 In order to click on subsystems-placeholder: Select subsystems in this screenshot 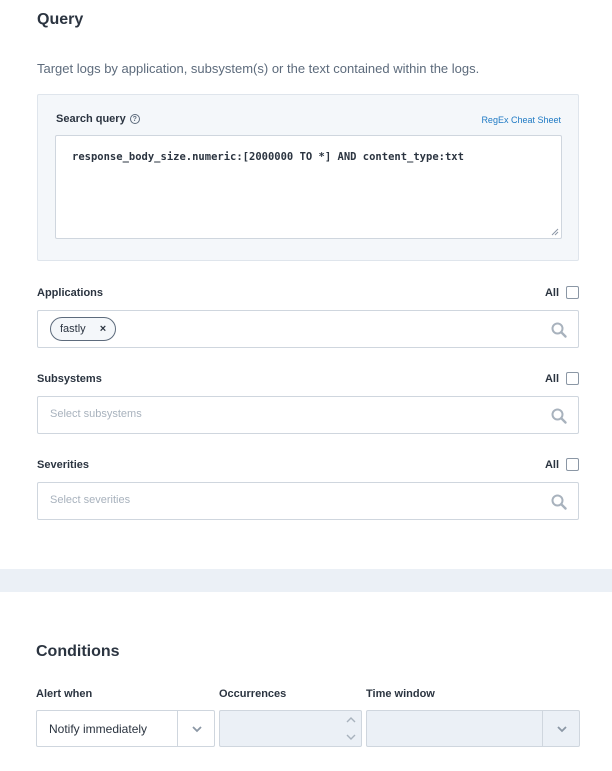, I will do `click(96, 414)`.